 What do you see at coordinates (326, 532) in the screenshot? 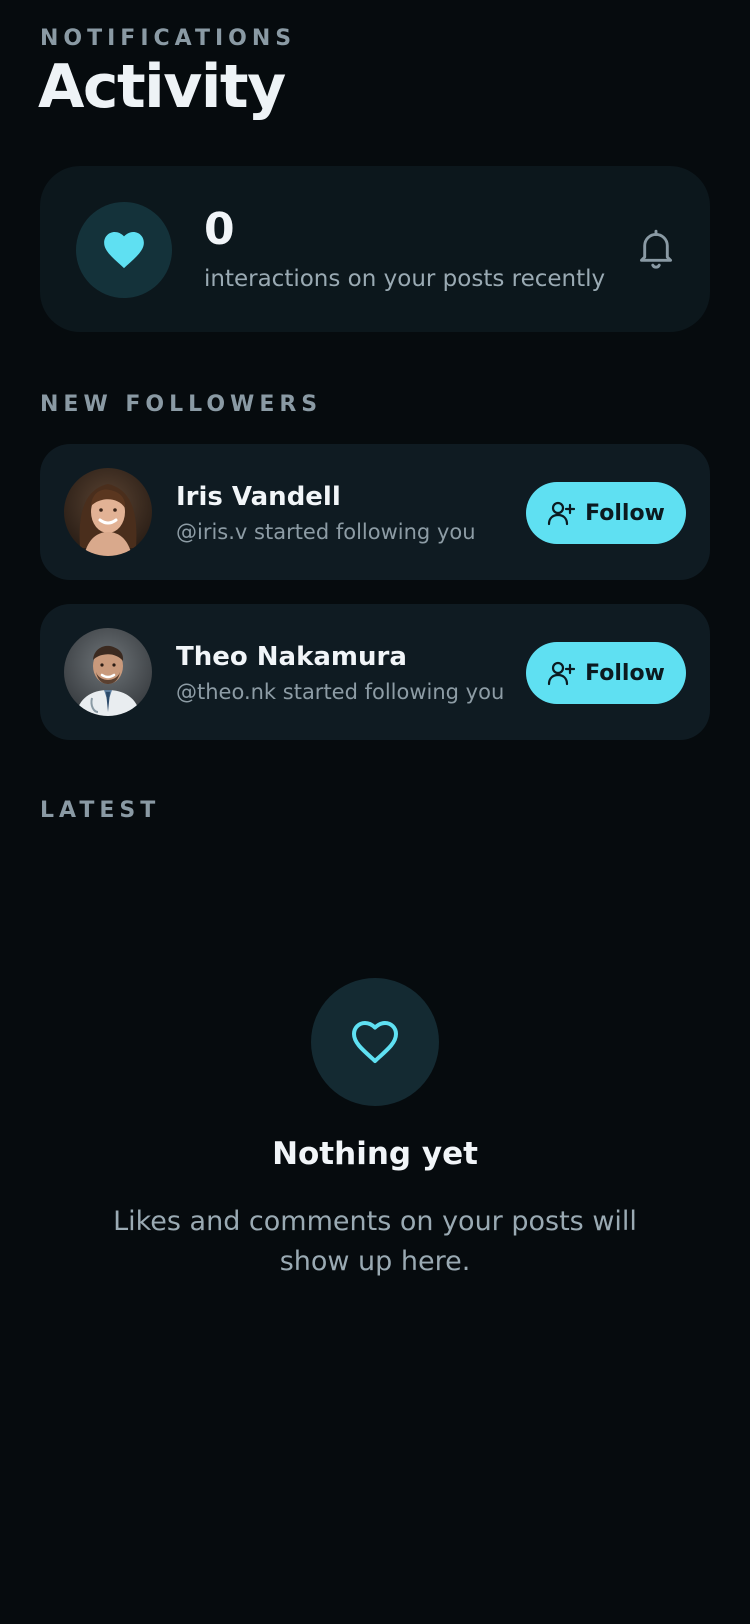
I see `follower-subtitle: @iris.v started following you` at bounding box center [326, 532].